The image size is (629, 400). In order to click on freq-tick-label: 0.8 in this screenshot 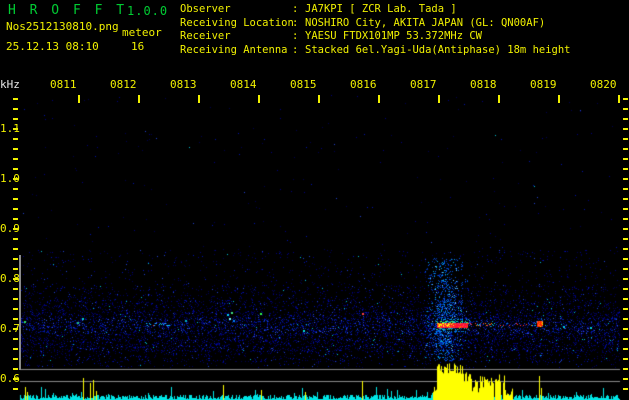, I will do `click(10, 278)`.